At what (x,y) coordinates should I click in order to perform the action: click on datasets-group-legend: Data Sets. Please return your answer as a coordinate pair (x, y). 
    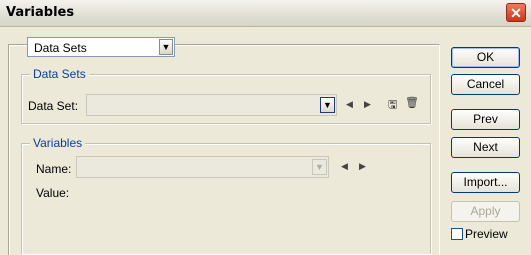
    Looking at the image, I should click on (59, 74).